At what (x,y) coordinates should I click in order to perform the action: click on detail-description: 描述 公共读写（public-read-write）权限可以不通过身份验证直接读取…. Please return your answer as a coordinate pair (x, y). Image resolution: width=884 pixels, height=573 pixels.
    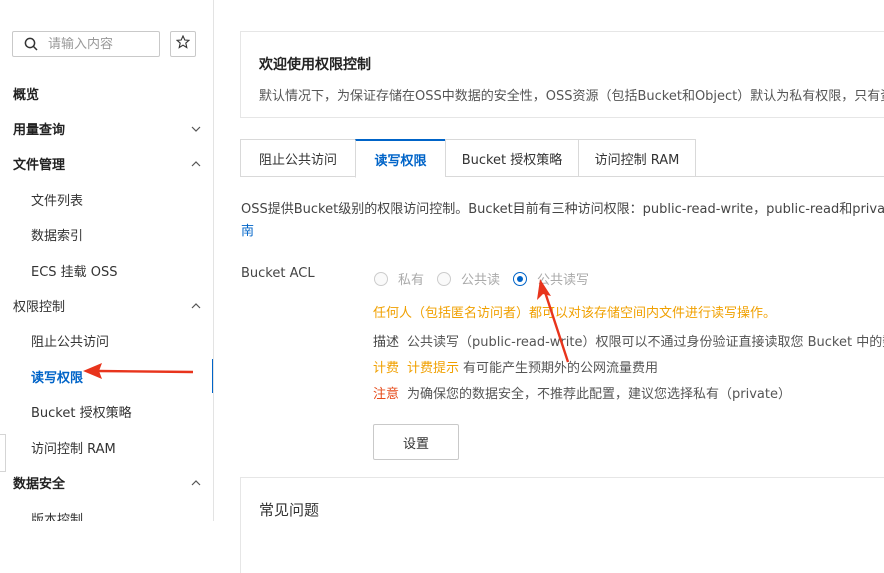
    Looking at the image, I should click on (628, 340).